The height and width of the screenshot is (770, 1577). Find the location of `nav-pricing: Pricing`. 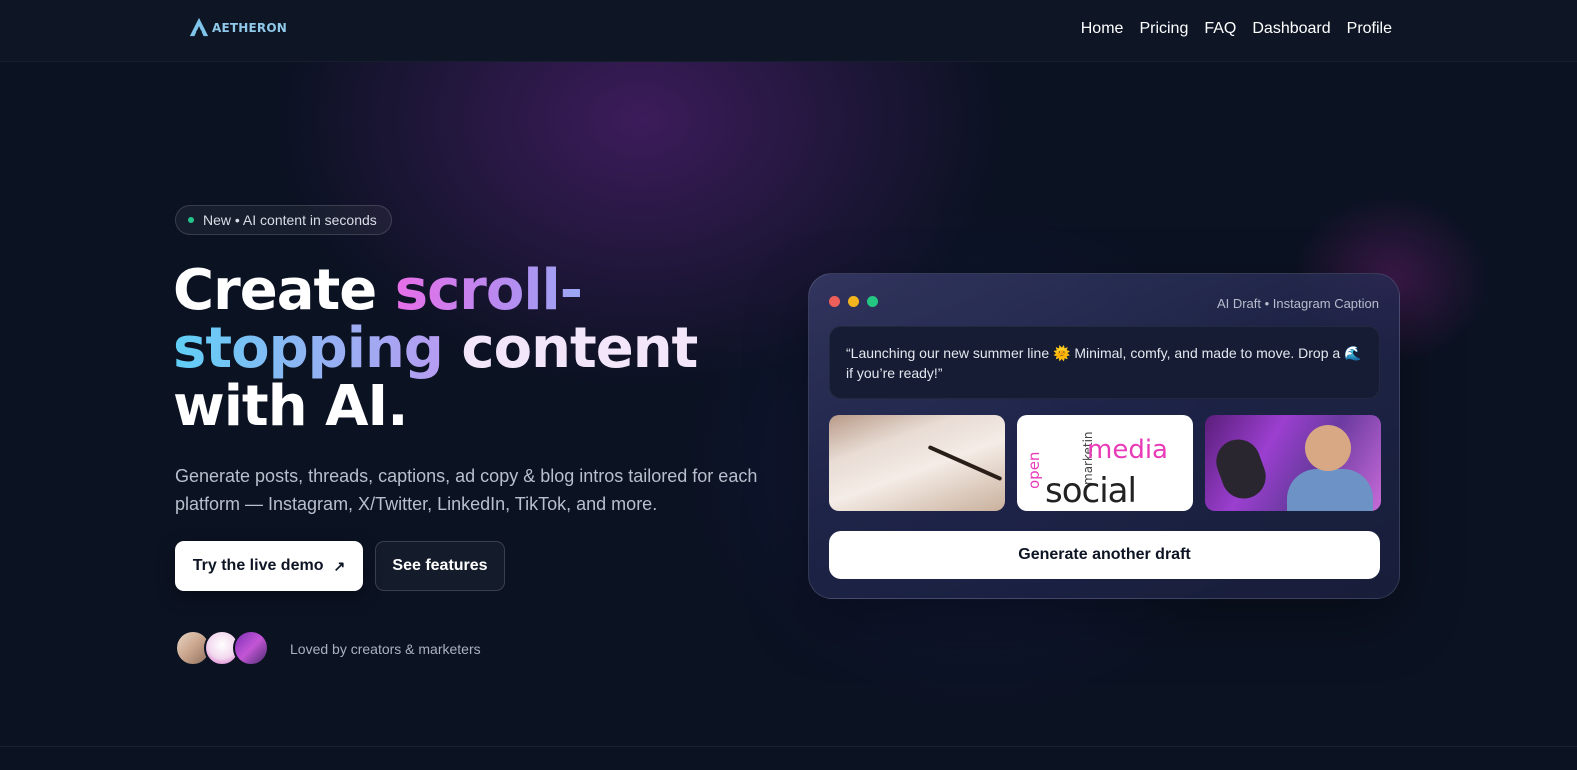

nav-pricing: Pricing is located at coordinates (1163, 29).